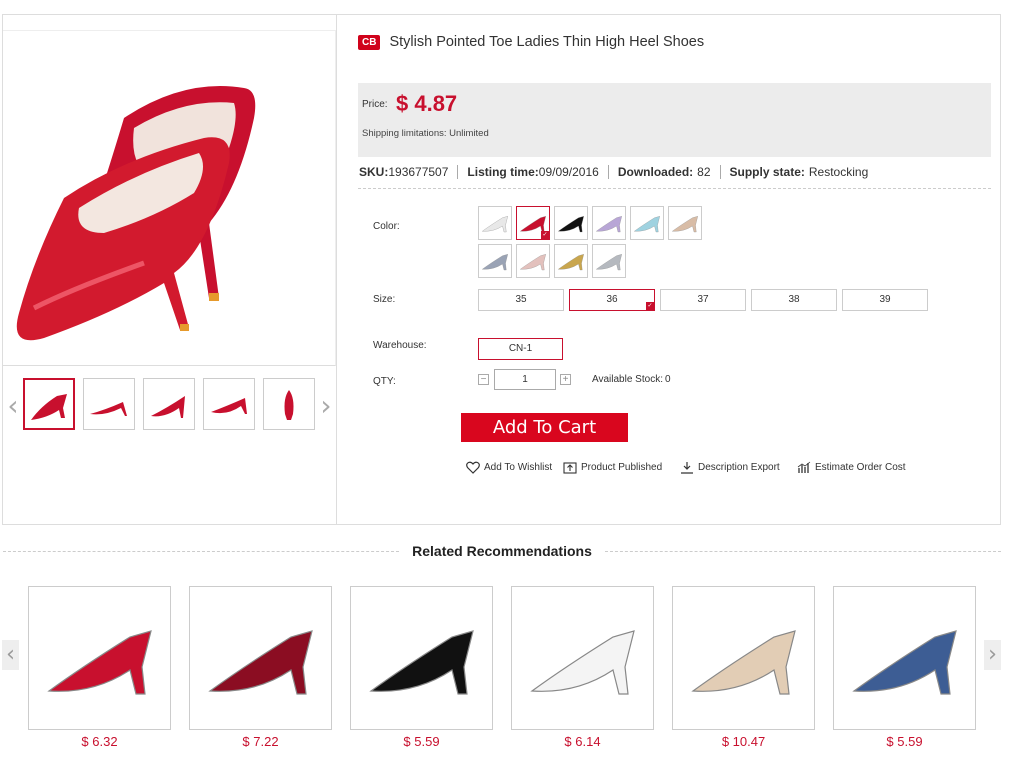 The image size is (1009, 761). What do you see at coordinates (687, 468) in the screenshot?
I see `download-icon` at bounding box center [687, 468].